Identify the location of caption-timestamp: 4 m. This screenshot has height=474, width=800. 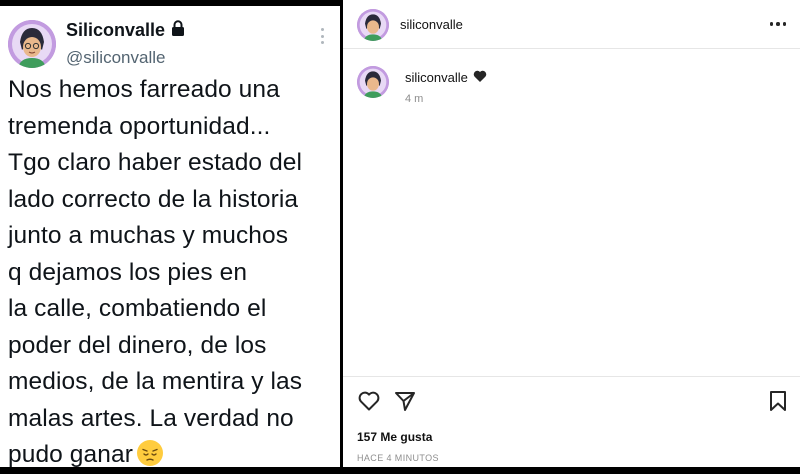
(414, 99).